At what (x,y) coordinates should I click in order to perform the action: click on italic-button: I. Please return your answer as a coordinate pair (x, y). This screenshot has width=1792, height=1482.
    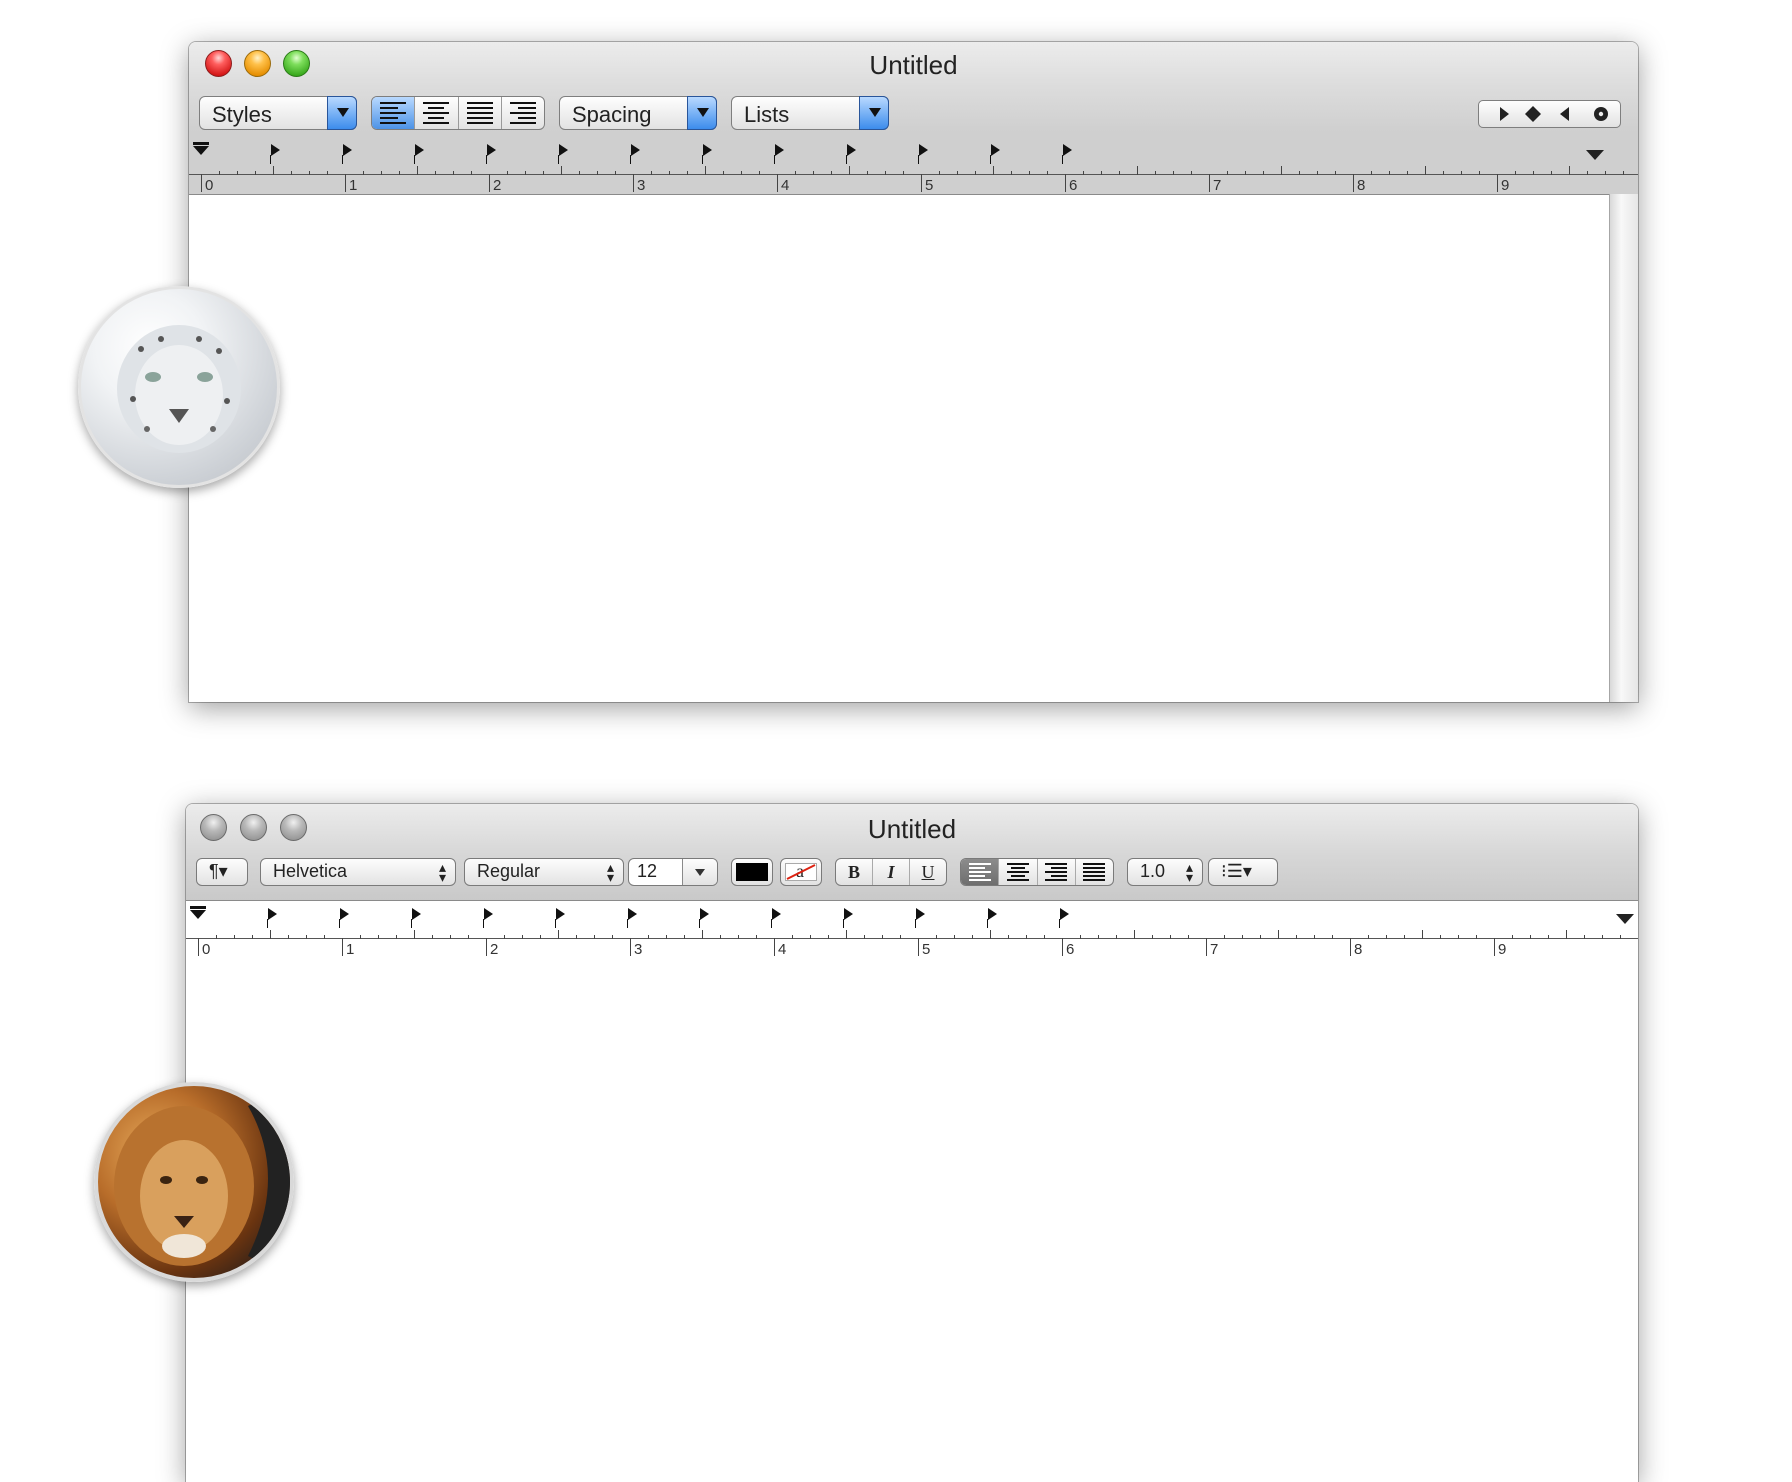
    Looking at the image, I should click on (891, 872).